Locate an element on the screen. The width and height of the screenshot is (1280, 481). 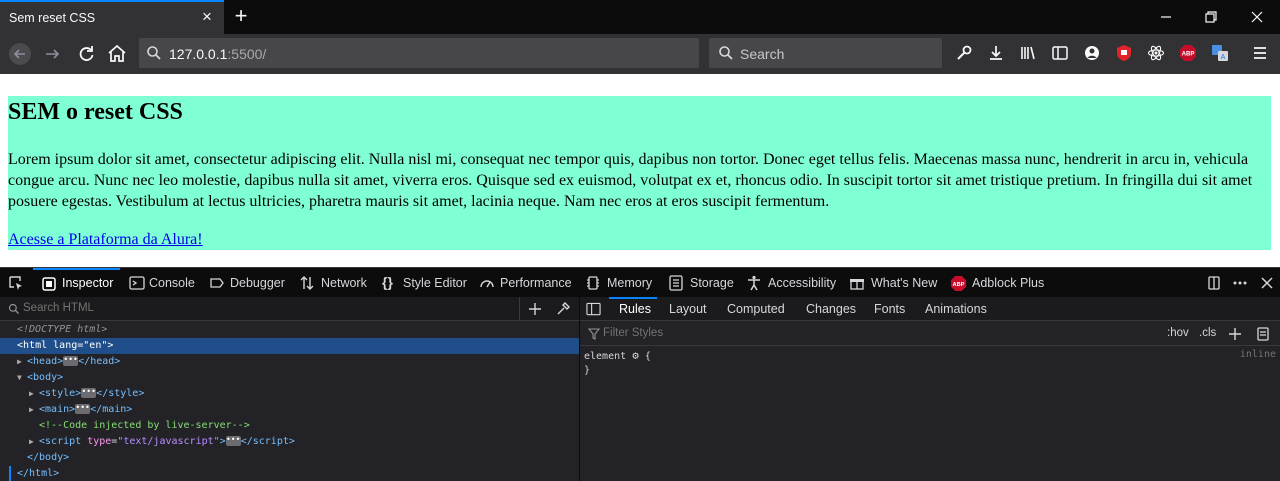
toggle-sidebar-icon is located at coordinates (593, 309).